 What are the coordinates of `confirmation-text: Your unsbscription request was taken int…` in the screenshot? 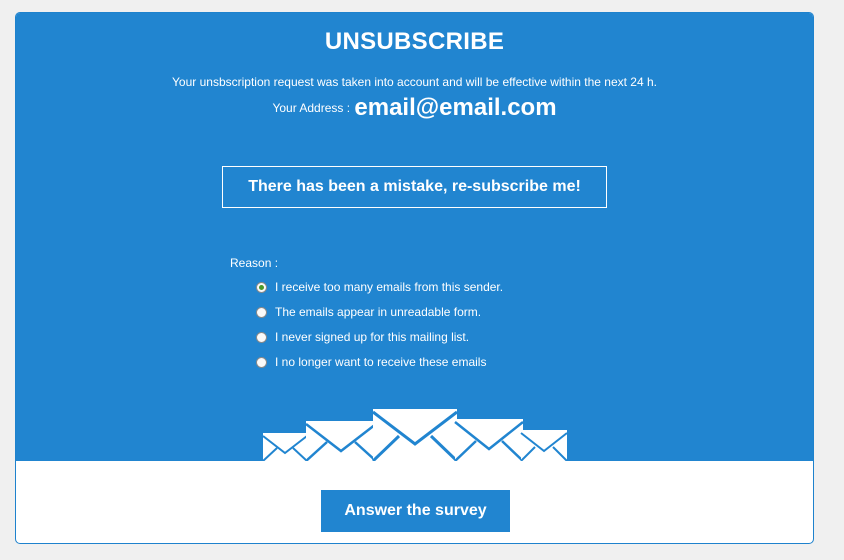 It's located at (414, 82).